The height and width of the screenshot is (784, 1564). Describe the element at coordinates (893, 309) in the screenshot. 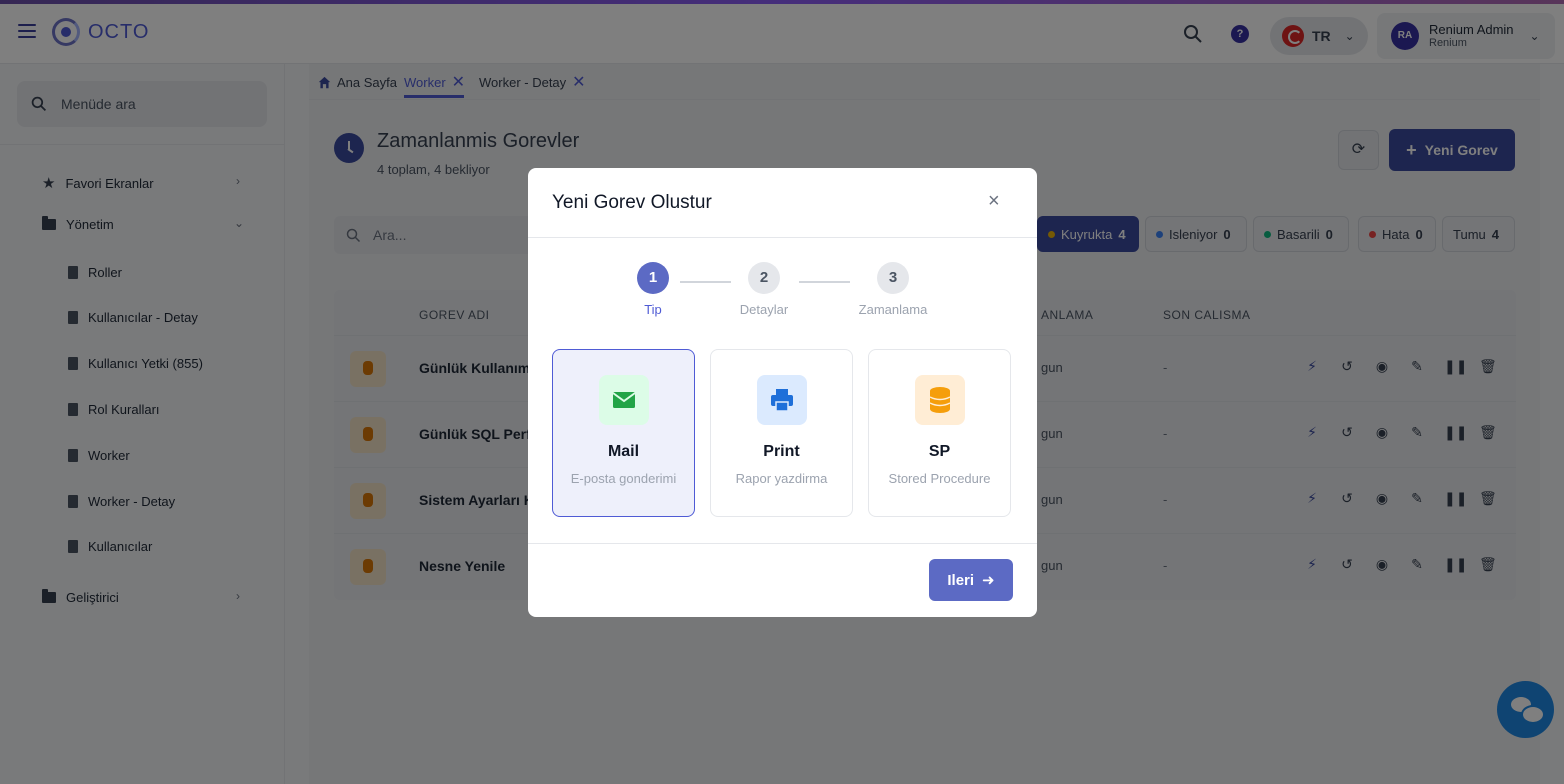

I see `step-label: Zamanlama` at that location.